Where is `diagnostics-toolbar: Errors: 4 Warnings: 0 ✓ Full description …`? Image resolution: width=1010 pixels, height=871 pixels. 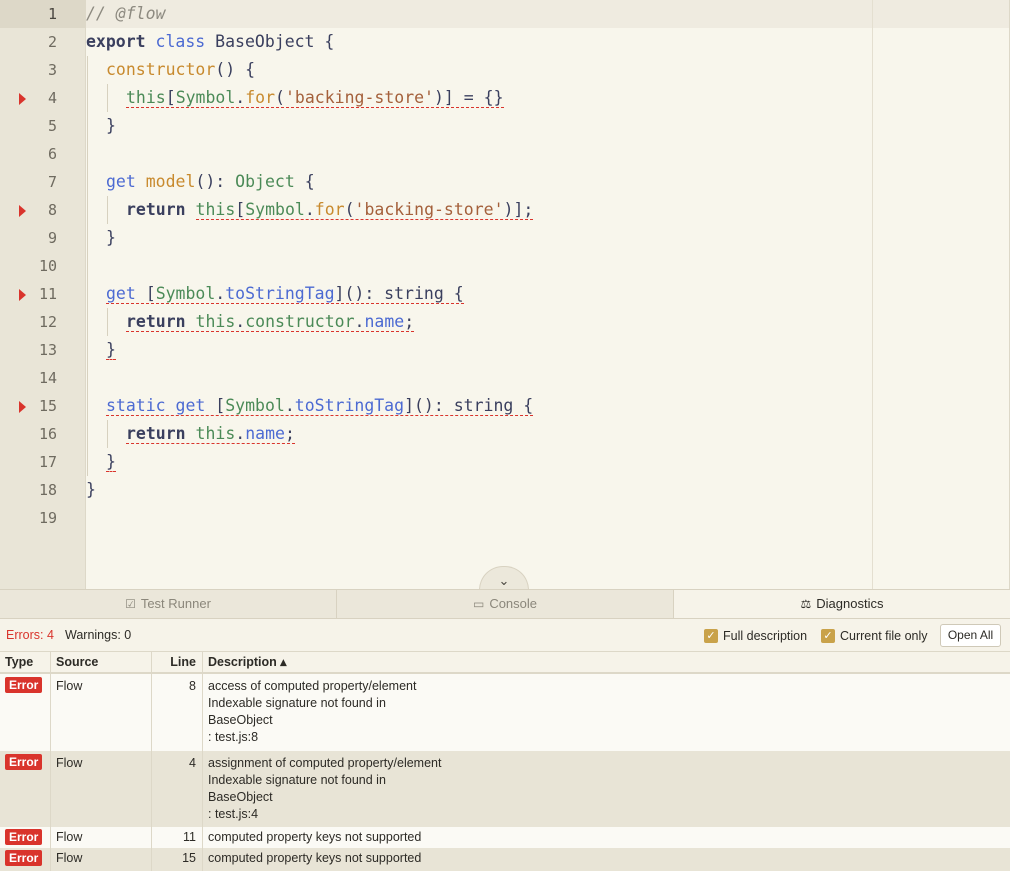
diagnostics-toolbar: Errors: 4 Warnings: 0 ✓ Full description … is located at coordinates (505, 635).